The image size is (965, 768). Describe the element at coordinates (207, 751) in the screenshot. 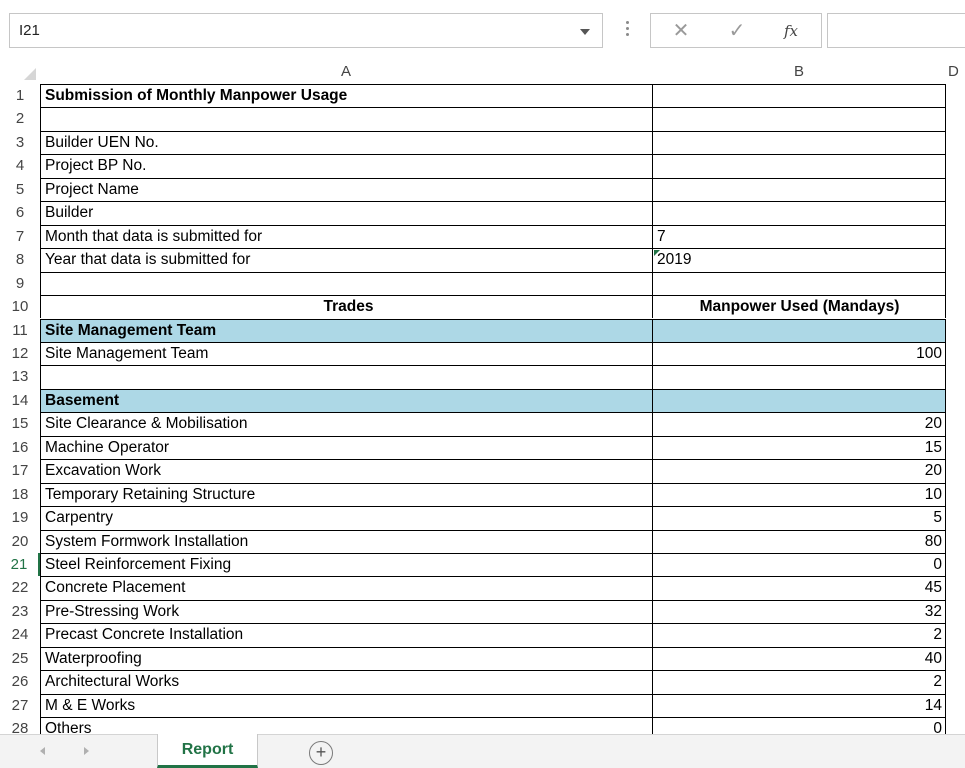

I see `sheet-tab-report: Report` at that location.